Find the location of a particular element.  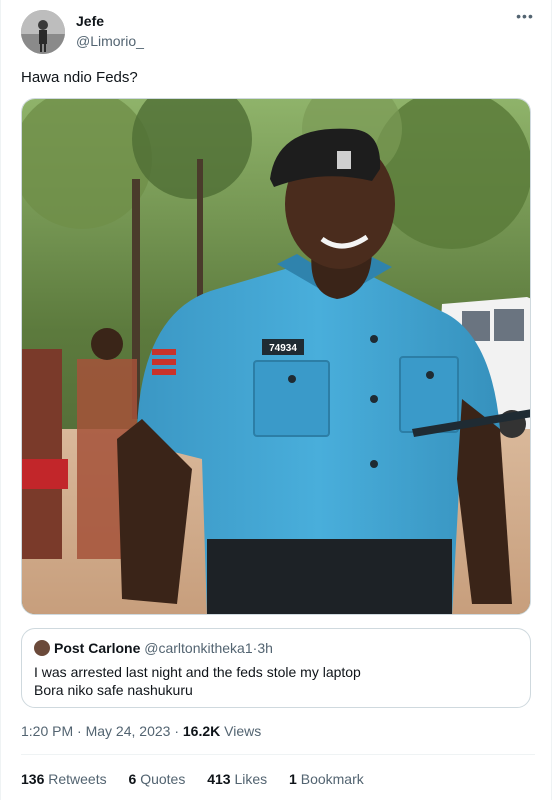

likes-stat: 413 Likes is located at coordinates (237, 779).